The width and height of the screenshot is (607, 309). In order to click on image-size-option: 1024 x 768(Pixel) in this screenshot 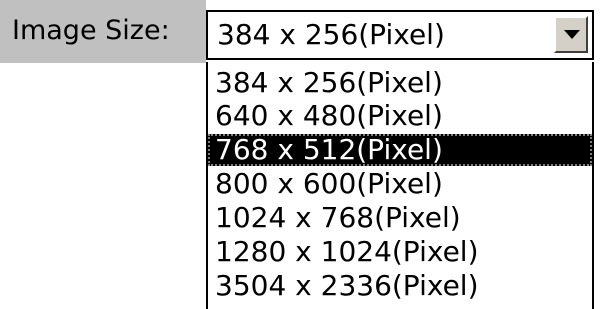, I will do `click(400, 218)`.